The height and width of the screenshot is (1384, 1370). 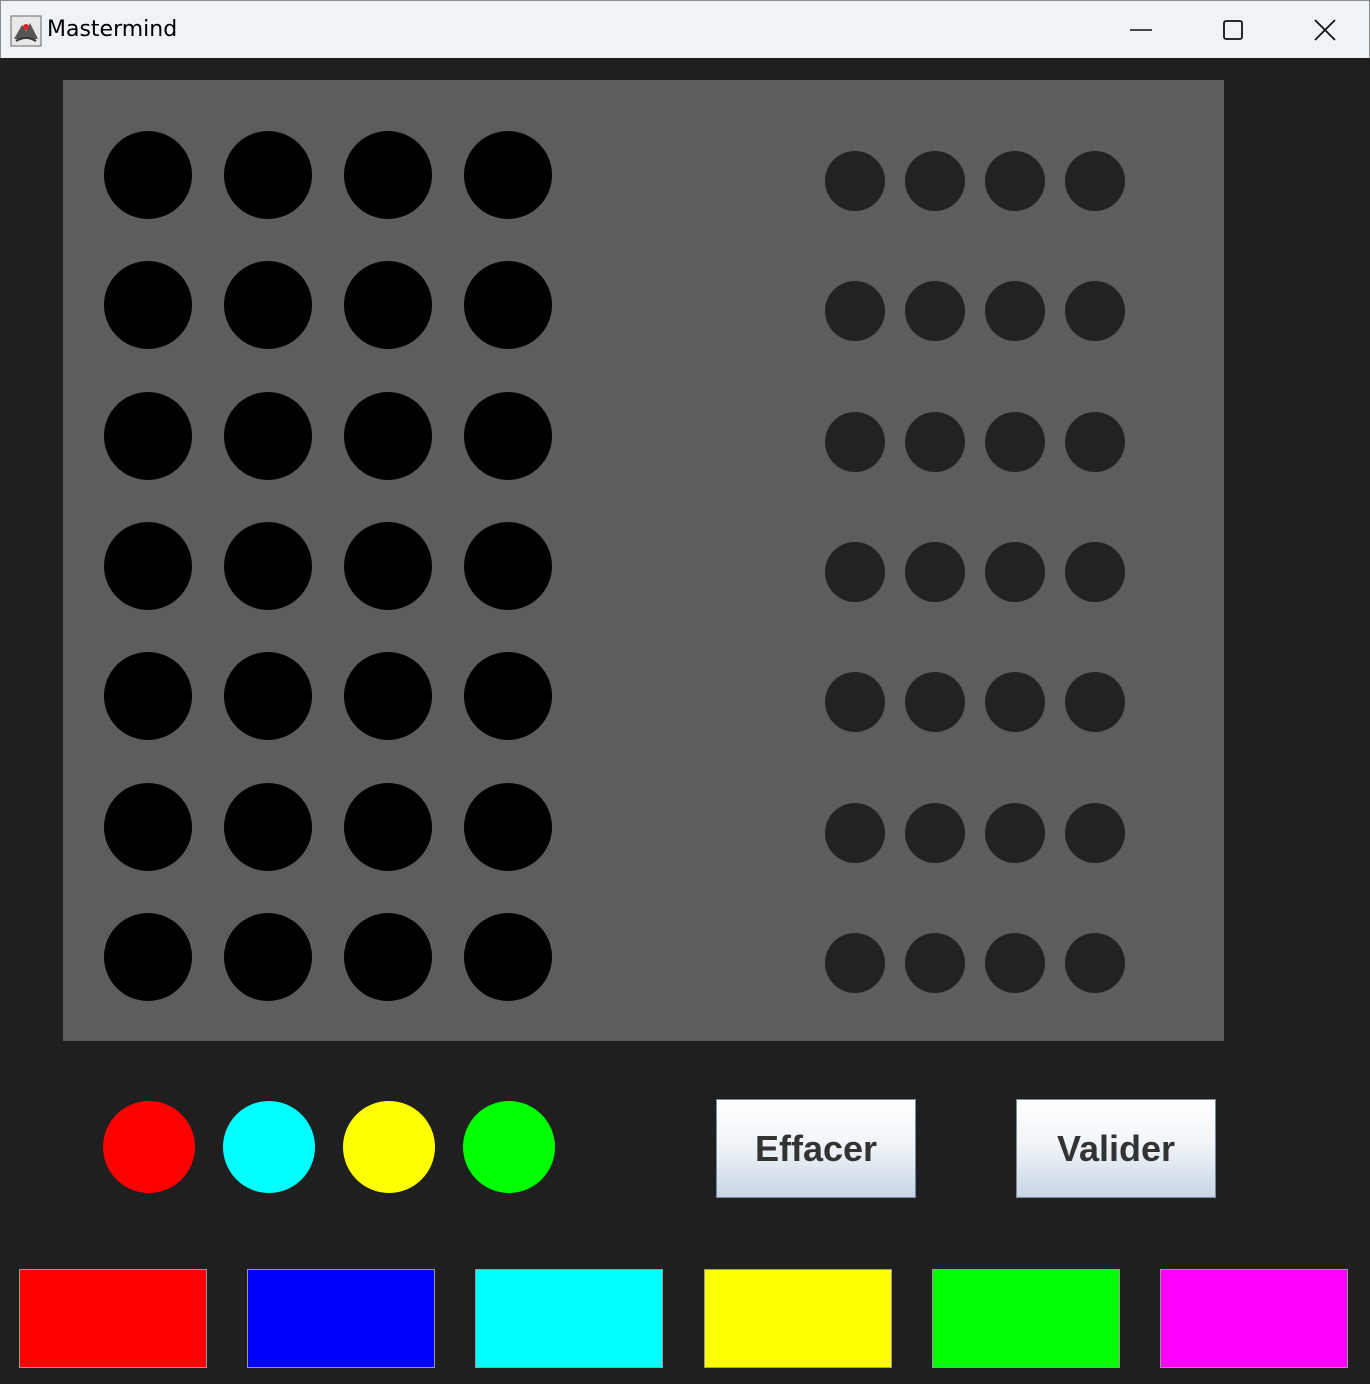 What do you see at coordinates (1116, 1148) in the screenshot?
I see `validate-button: Valider` at bounding box center [1116, 1148].